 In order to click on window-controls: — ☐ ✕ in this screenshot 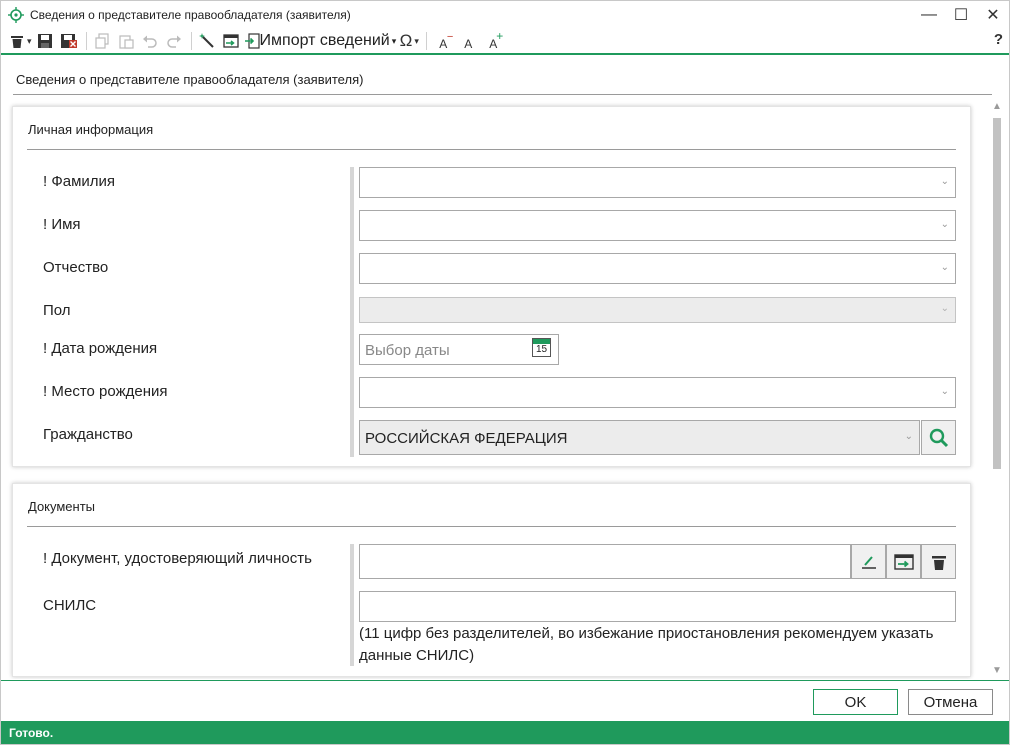, I will do `click(961, 15)`.